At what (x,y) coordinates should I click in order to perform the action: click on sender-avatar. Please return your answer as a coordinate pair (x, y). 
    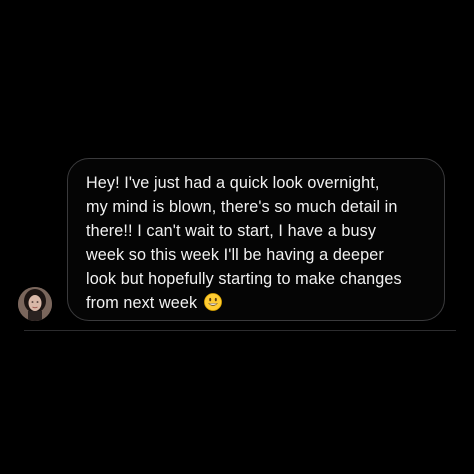
    Looking at the image, I should click on (35, 304).